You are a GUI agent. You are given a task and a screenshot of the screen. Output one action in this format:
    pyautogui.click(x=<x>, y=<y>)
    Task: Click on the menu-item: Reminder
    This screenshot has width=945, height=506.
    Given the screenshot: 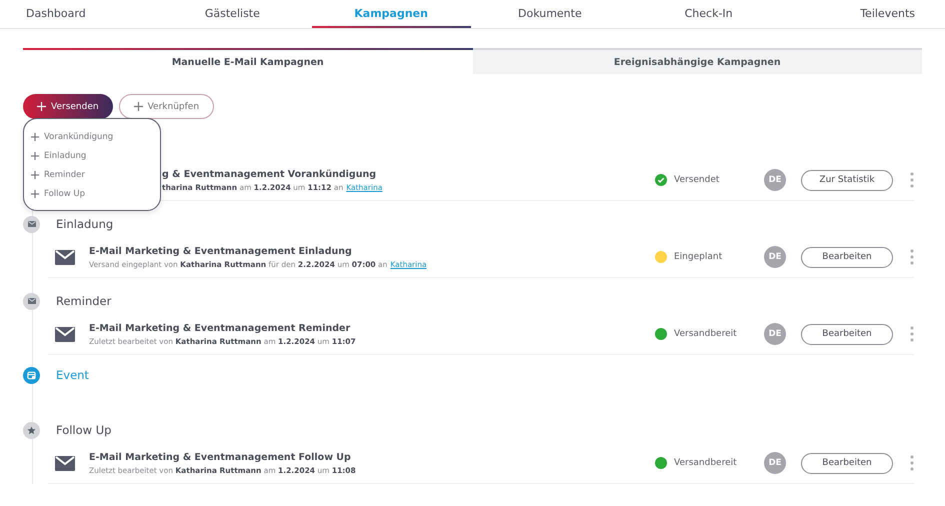 What is the action you would take?
    pyautogui.click(x=95, y=175)
    